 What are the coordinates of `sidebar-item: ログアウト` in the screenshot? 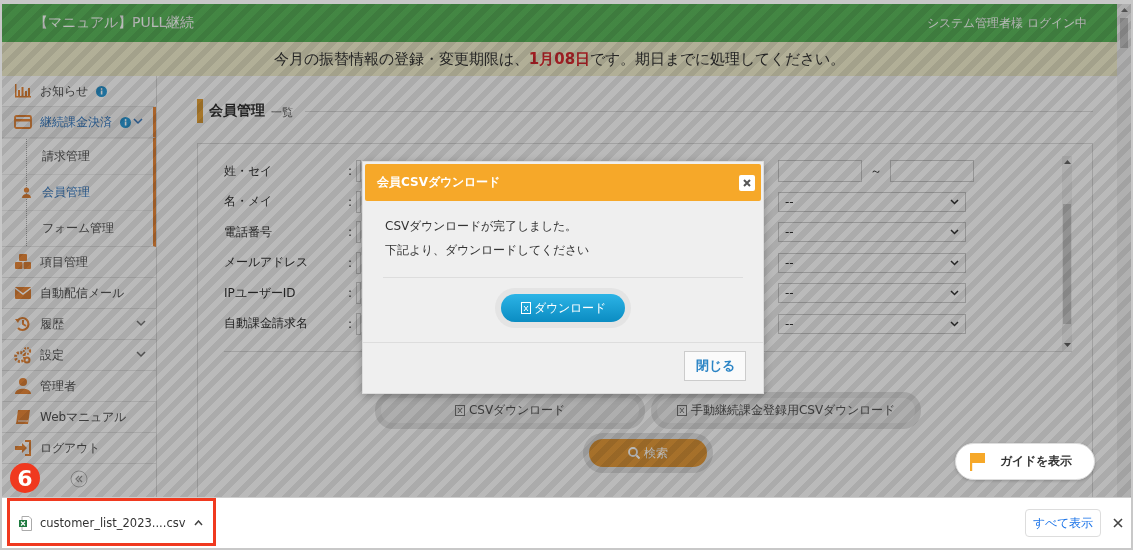 It's located at (79, 448).